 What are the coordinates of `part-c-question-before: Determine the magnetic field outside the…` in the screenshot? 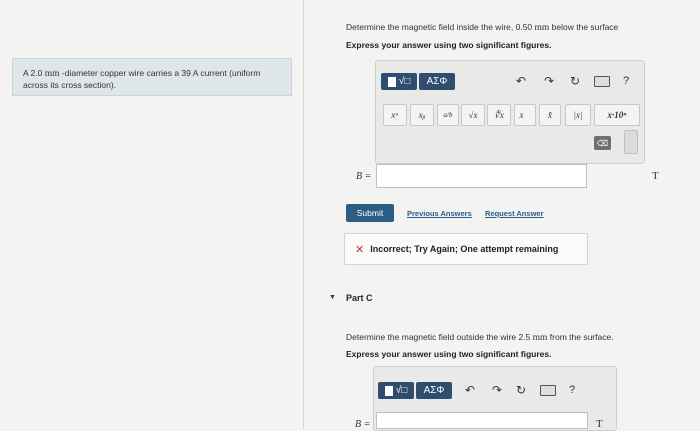 It's located at (439, 337).